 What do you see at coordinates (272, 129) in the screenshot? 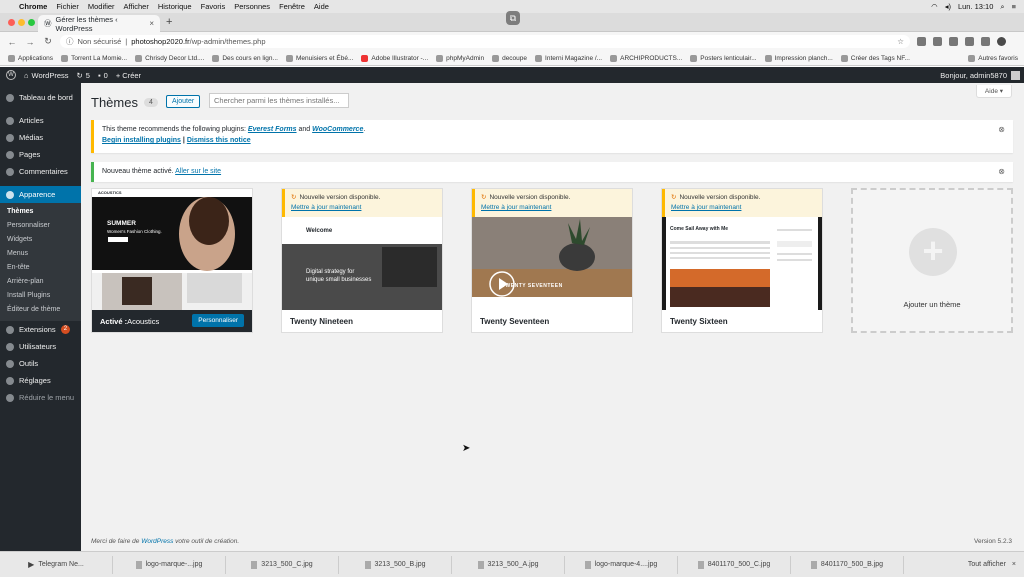
I see `everest-forms-link: Everest Forms` at bounding box center [272, 129].